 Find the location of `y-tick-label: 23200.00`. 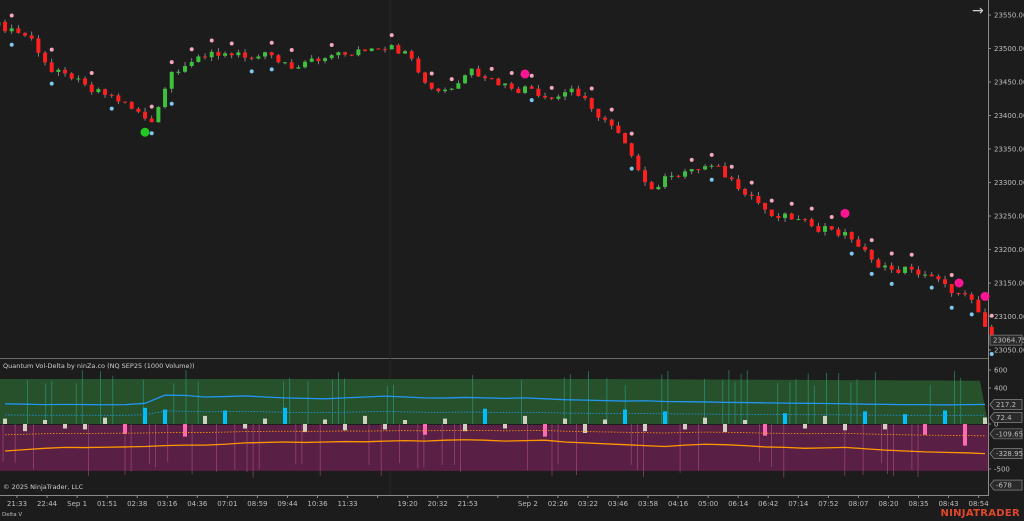

y-tick-label: 23200.00 is located at coordinates (1009, 250).